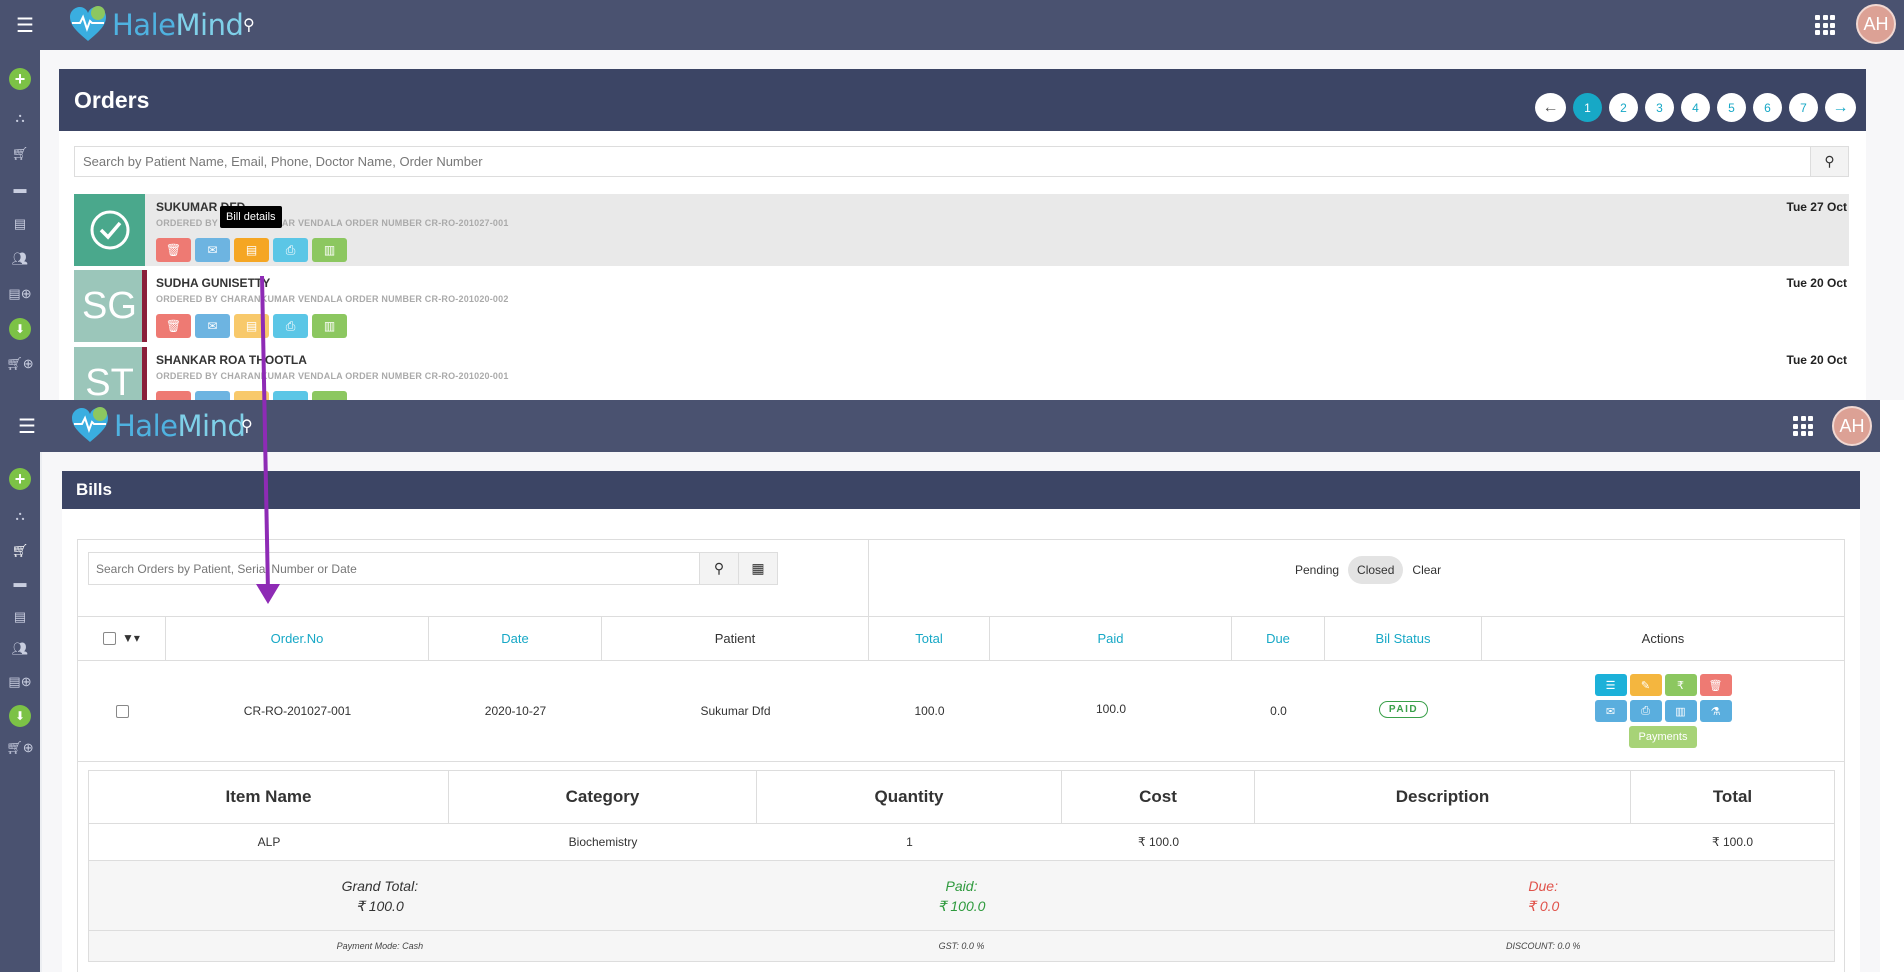  Describe the element at coordinates (1663, 737) in the screenshot. I see `payments-button: Payments` at that location.